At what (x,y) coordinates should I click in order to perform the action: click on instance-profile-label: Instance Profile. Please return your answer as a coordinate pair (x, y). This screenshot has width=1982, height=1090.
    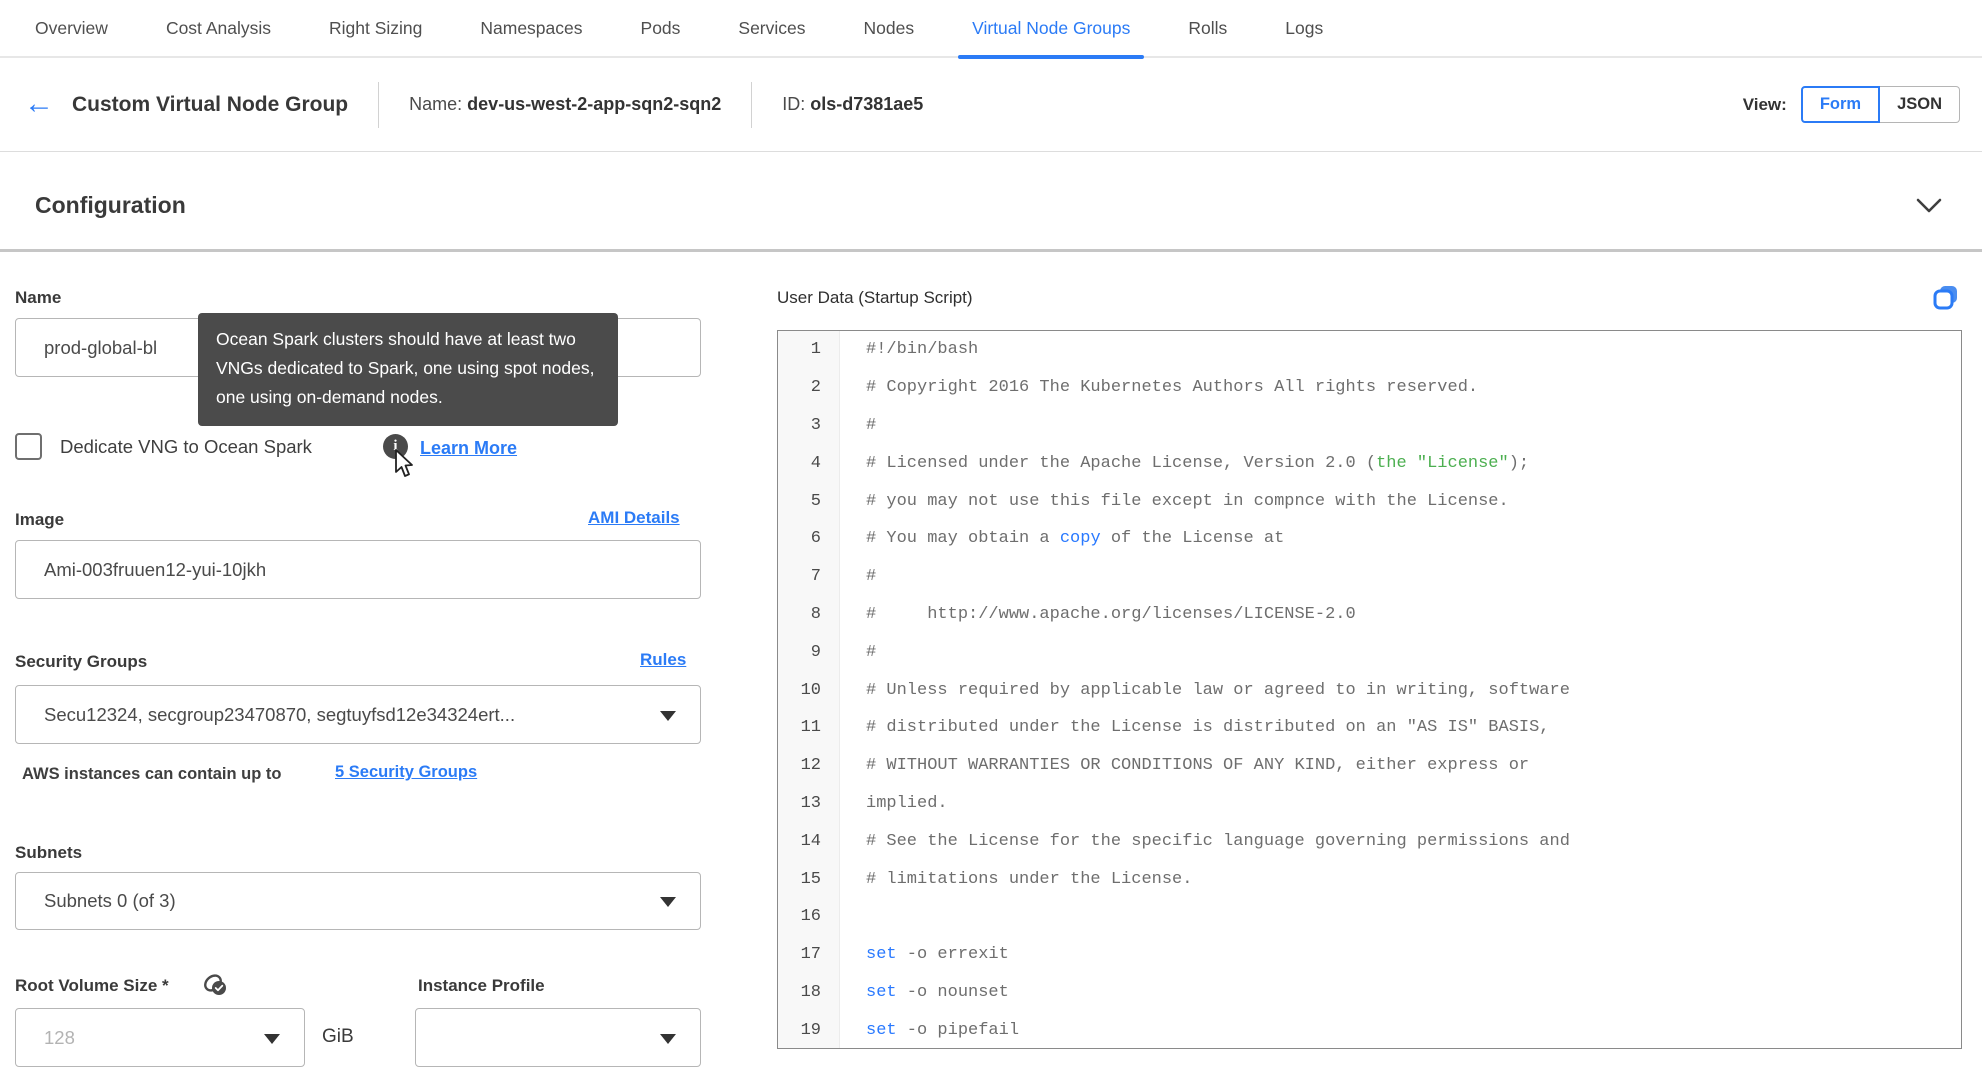
    Looking at the image, I should click on (481, 985).